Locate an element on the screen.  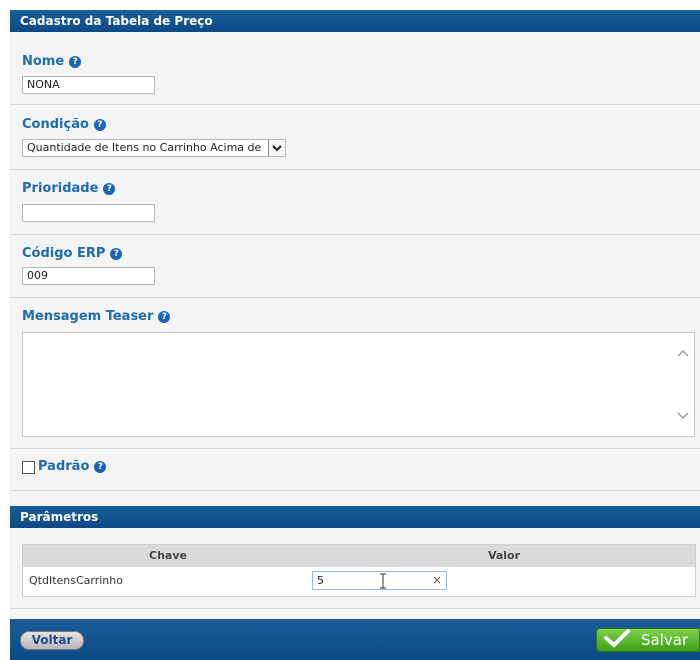
parametros-title: Parâmetros is located at coordinates (59, 517).